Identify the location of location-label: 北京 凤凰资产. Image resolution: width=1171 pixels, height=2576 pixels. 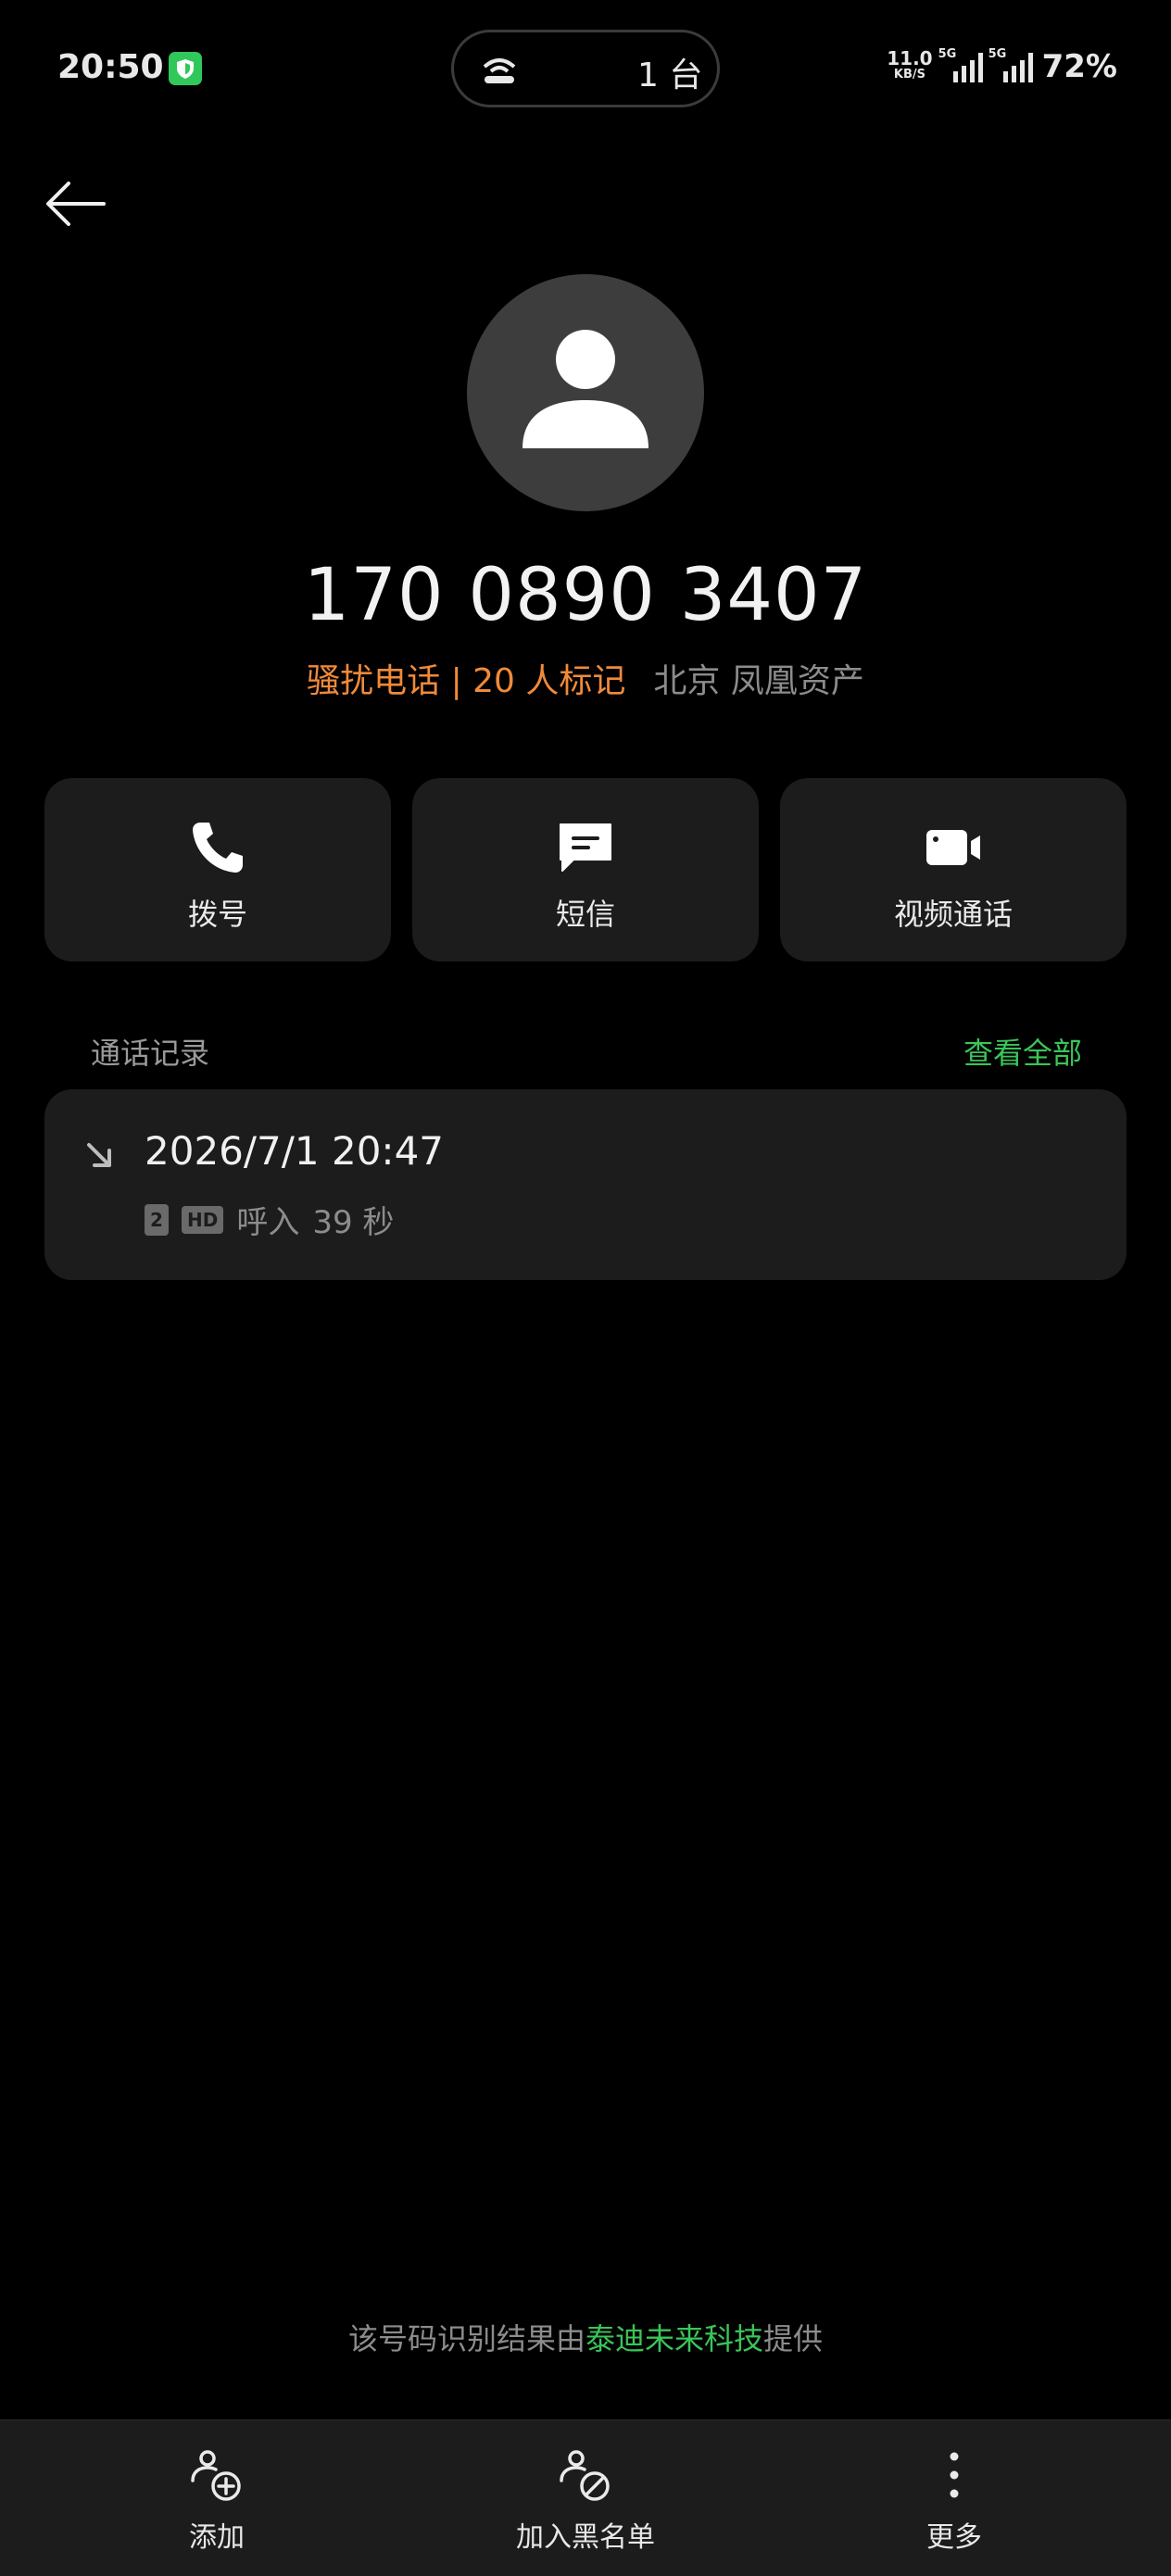
(758, 681).